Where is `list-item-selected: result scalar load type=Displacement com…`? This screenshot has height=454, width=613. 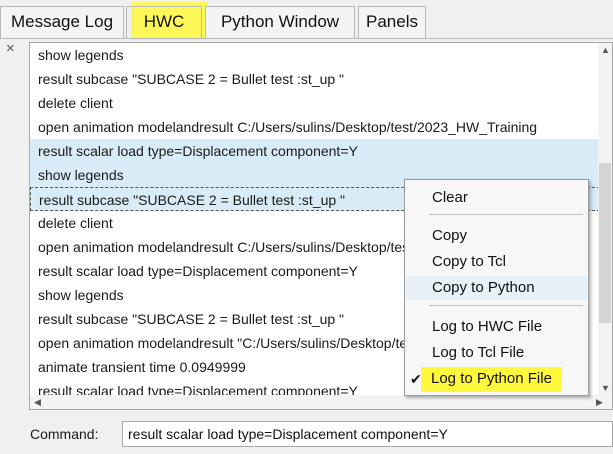 list-item-selected: result scalar load type=Displacement com… is located at coordinates (315, 151).